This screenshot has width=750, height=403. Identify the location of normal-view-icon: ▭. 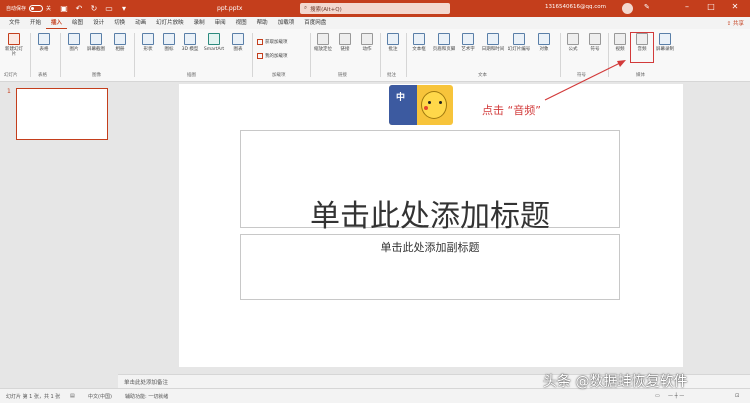
(657, 396).